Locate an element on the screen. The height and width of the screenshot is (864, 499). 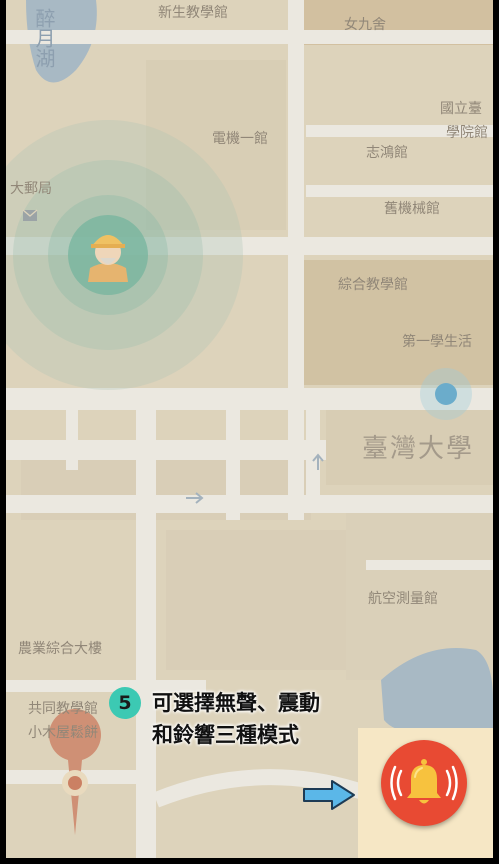
map-label: 共同教學館 is located at coordinates (63, 709).